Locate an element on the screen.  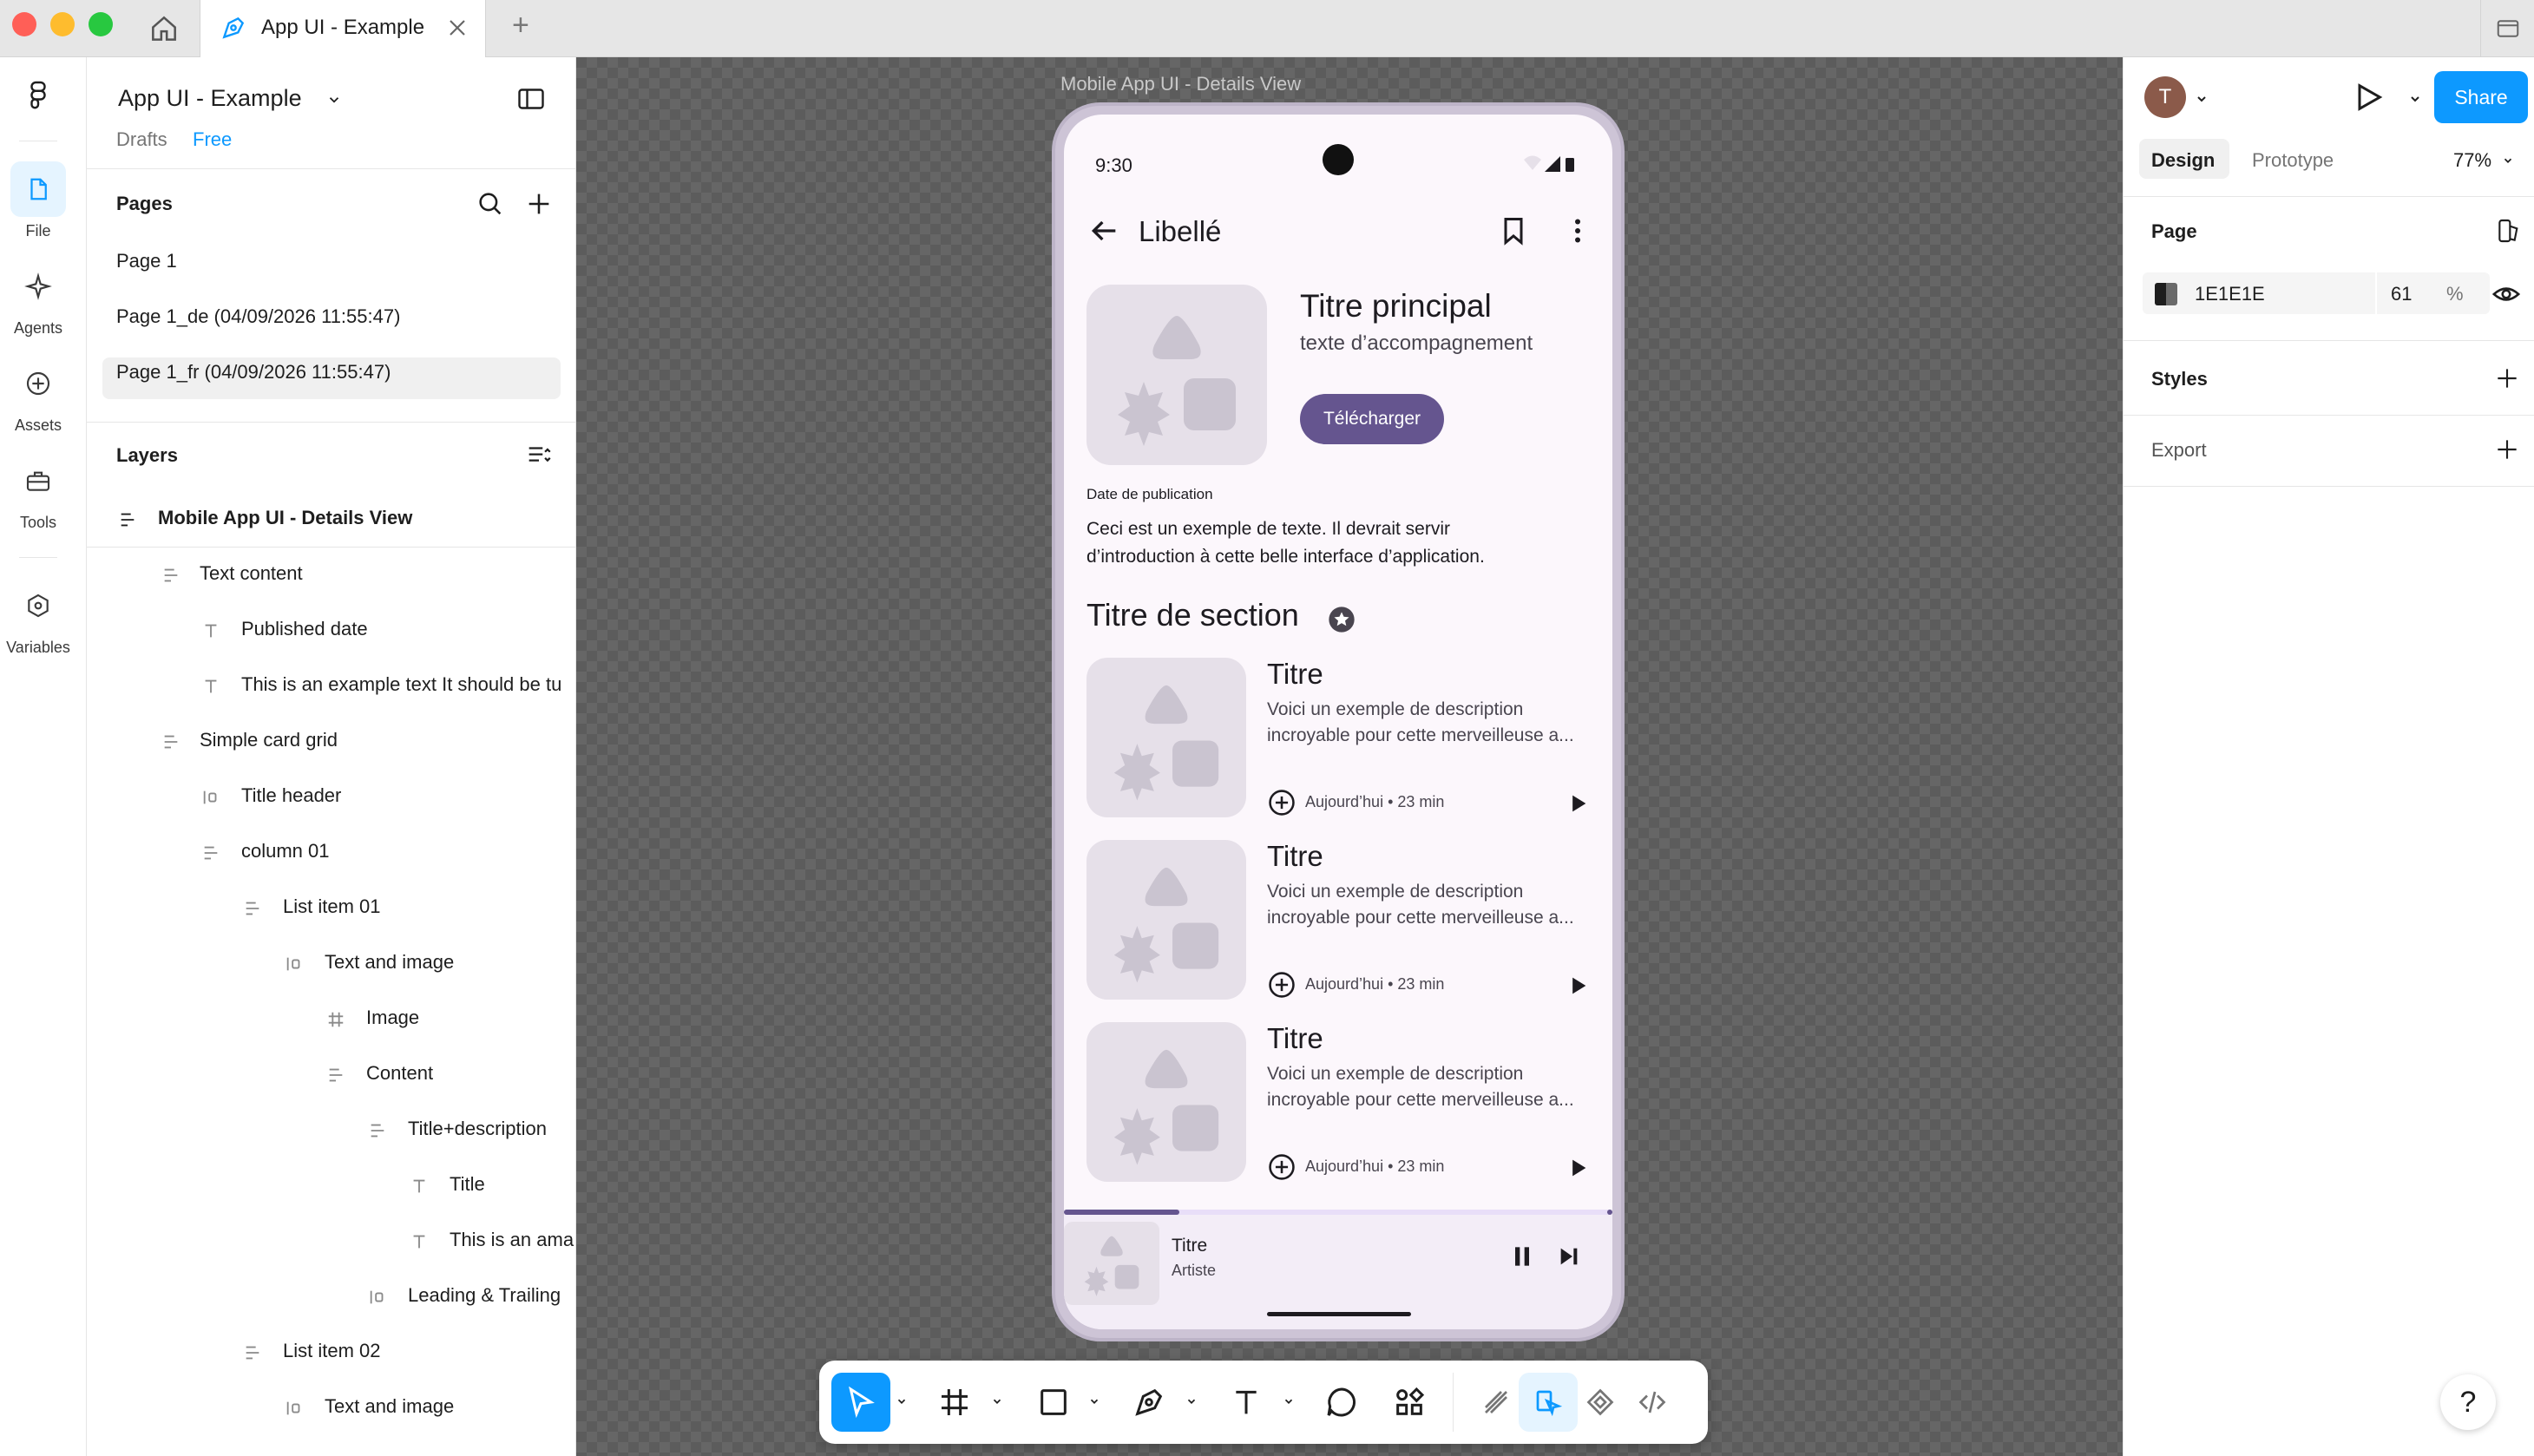
draw-mode-button is located at coordinates (1496, 1402).